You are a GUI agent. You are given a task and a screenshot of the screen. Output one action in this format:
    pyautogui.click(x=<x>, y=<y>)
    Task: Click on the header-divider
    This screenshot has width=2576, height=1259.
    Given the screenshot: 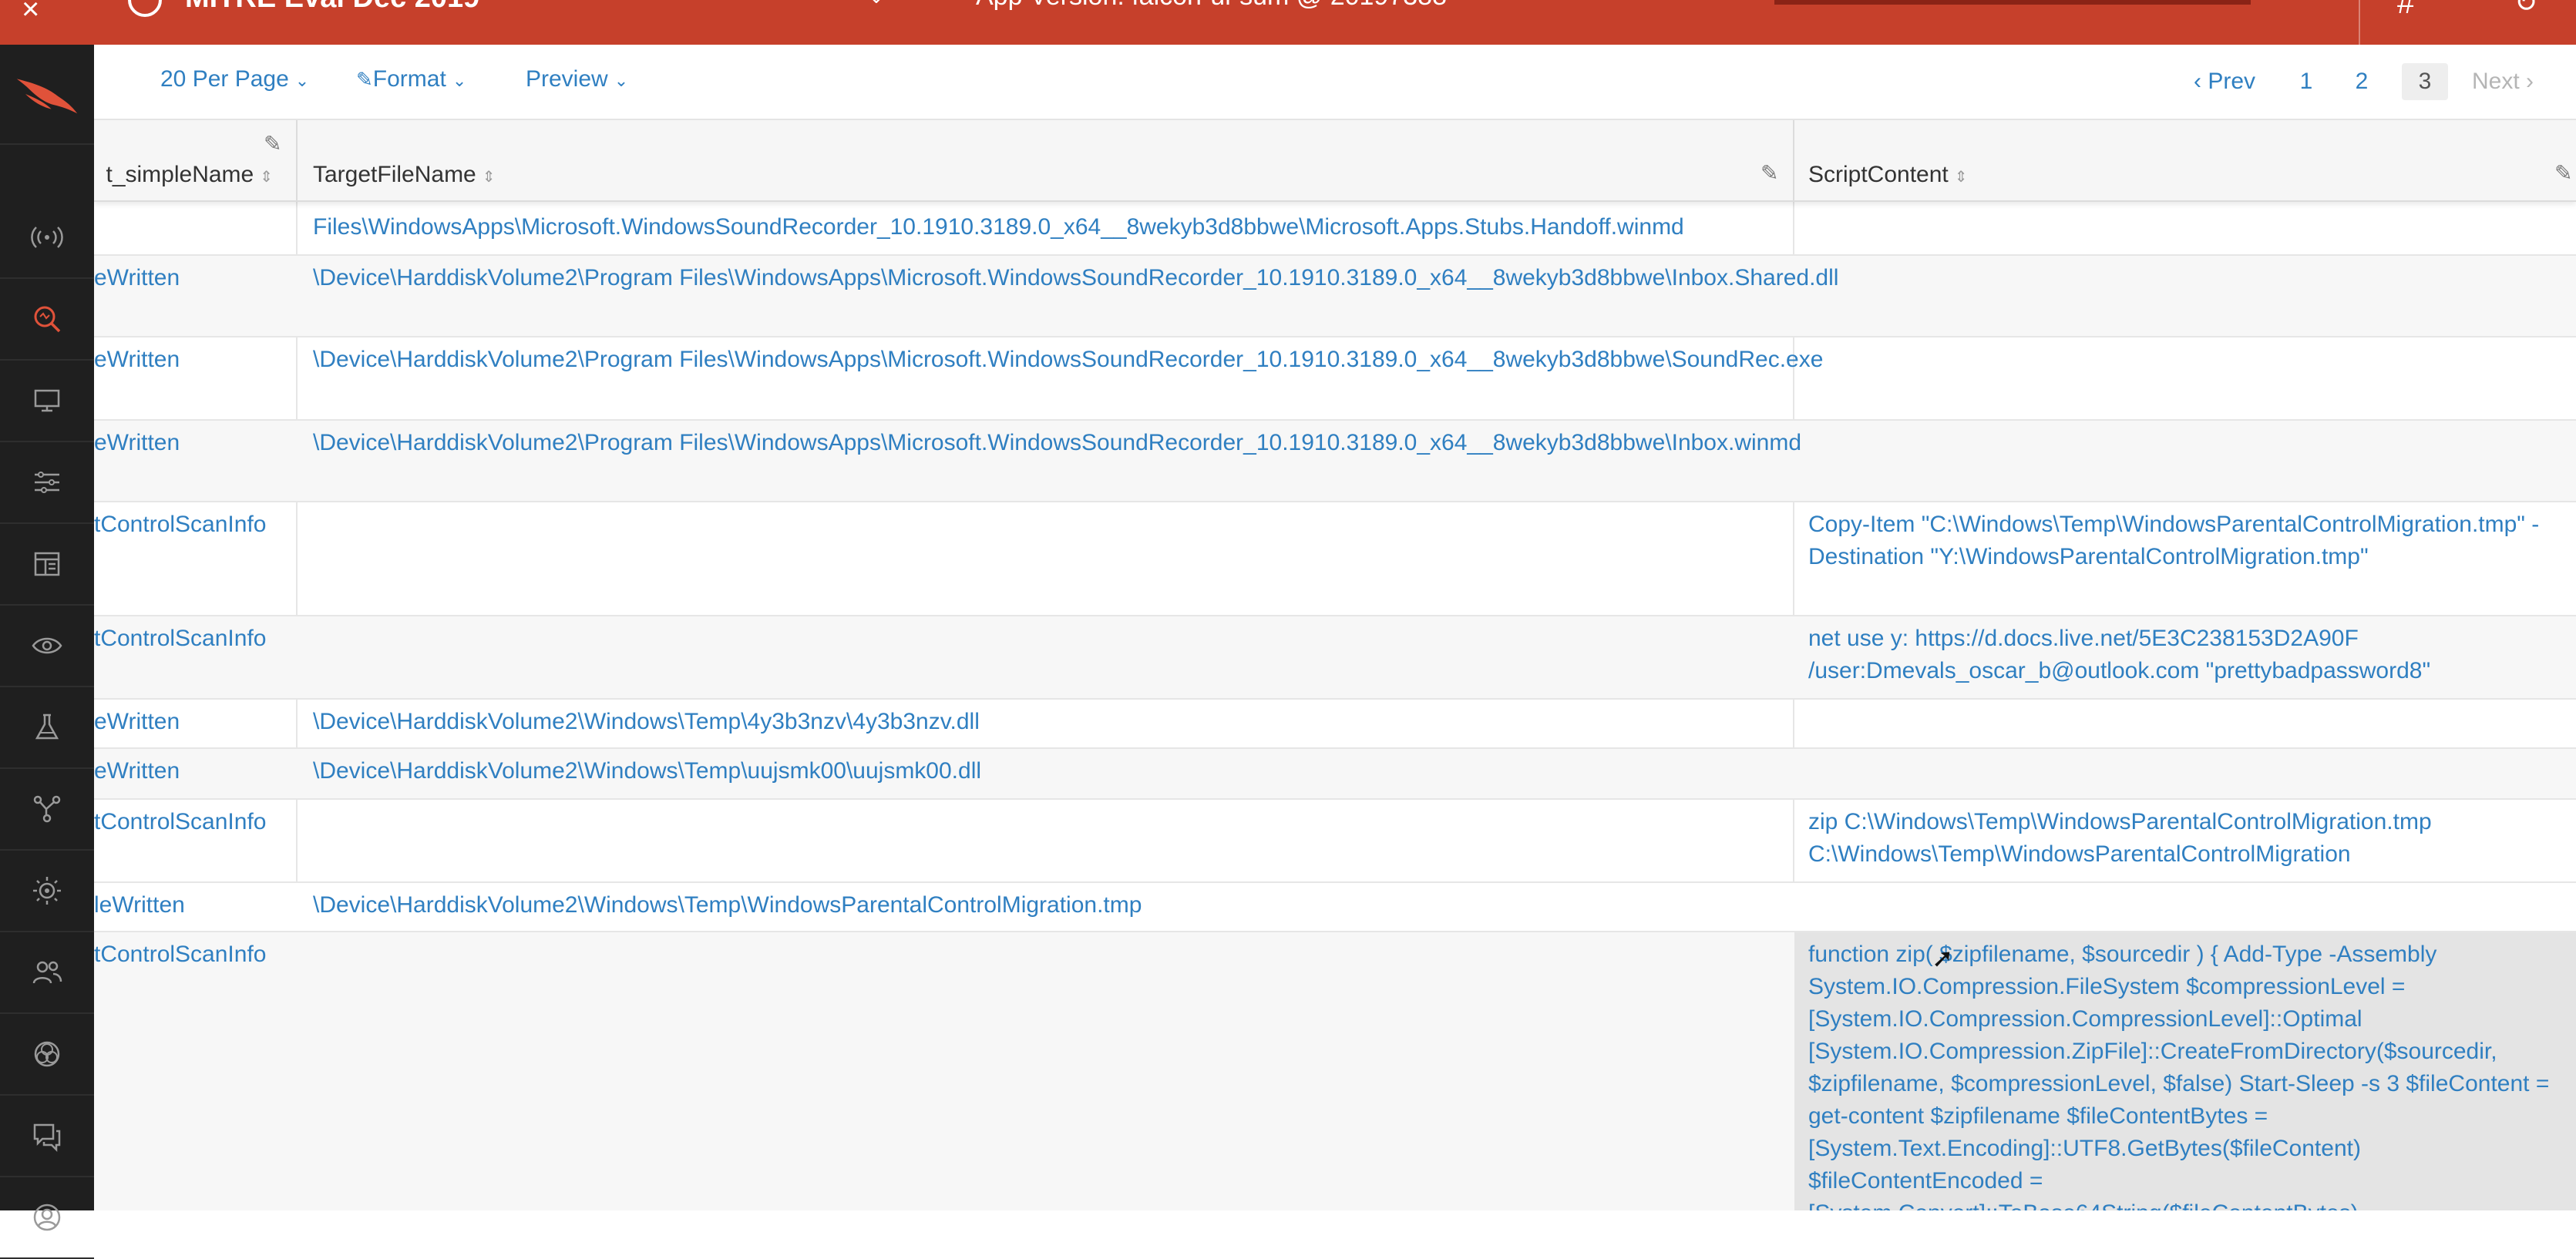 What is the action you would take?
    pyautogui.click(x=2359, y=23)
    